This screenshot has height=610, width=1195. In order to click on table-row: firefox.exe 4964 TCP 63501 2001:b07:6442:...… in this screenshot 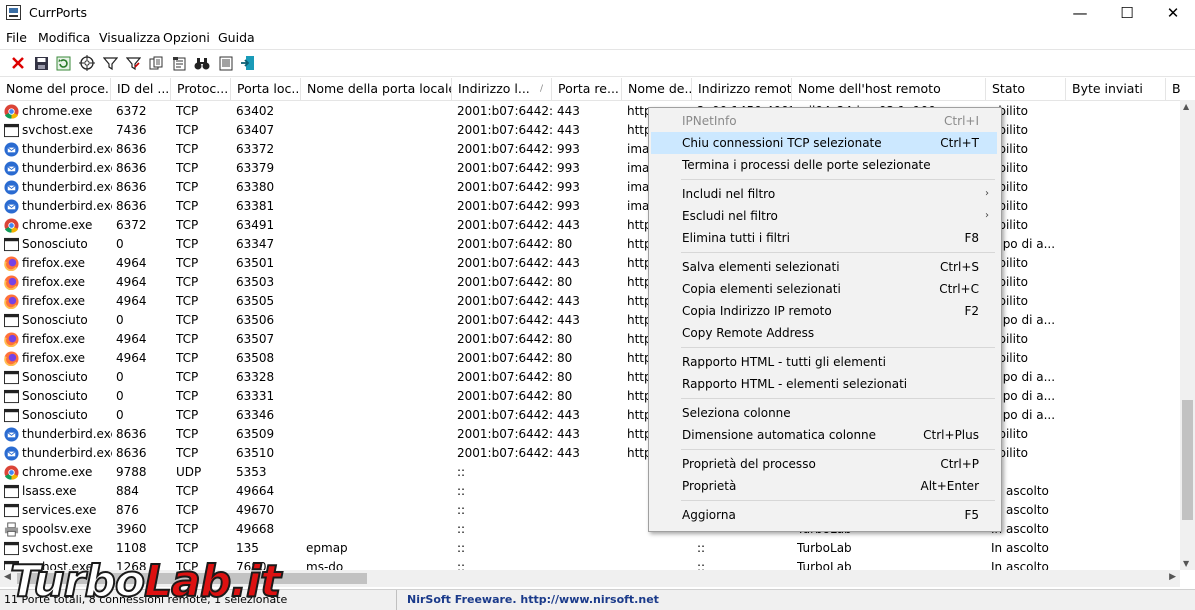, I will do `click(590, 263)`.